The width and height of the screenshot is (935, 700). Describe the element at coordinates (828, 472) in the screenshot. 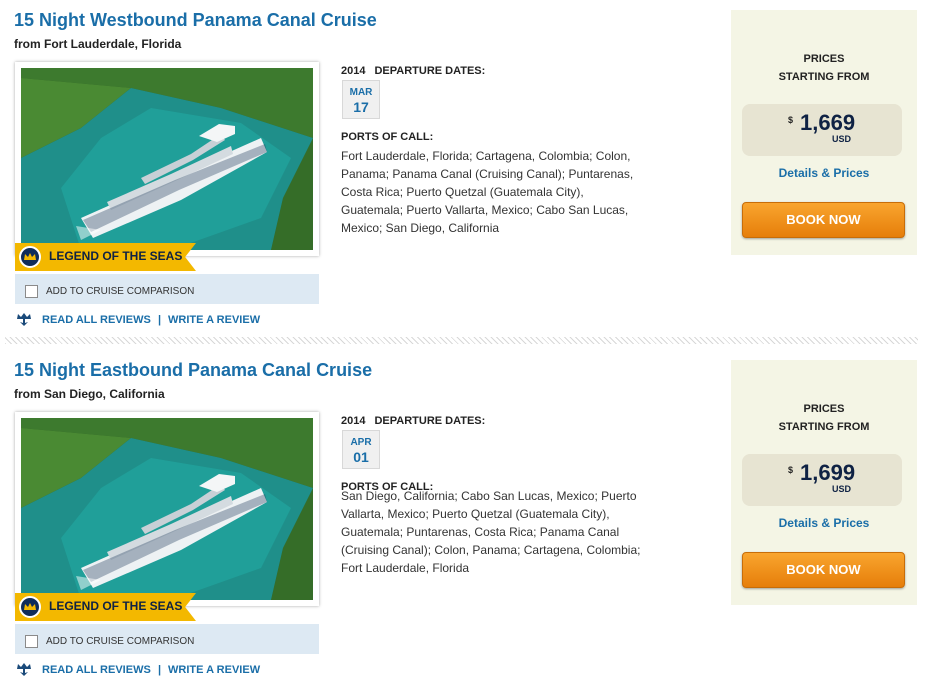

I see `price-amount: 1,699` at that location.